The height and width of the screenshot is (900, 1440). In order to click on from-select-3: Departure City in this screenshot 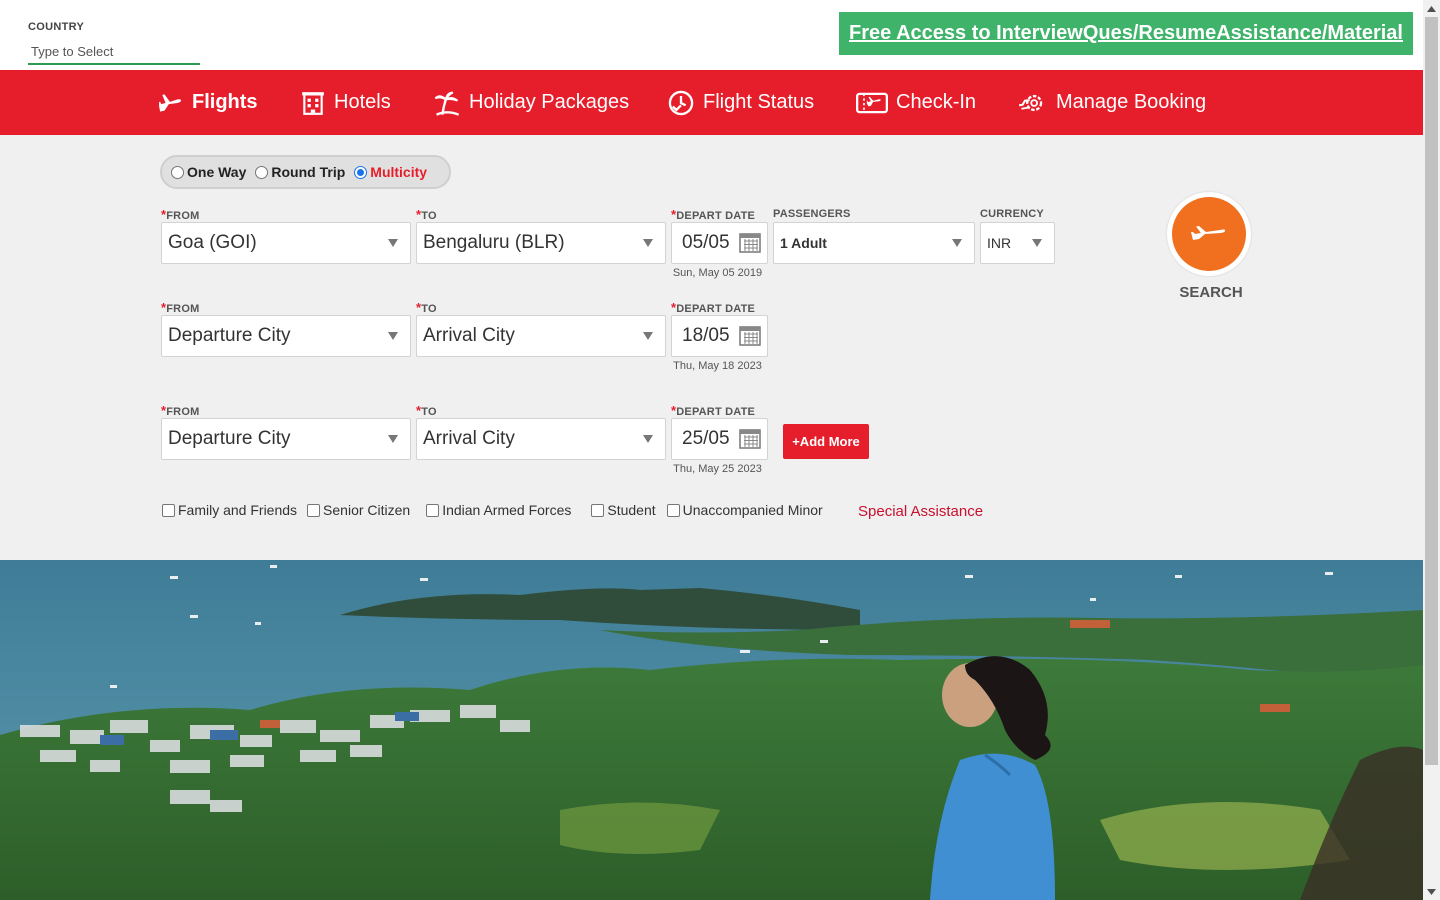, I will do `click(286, 439)`.